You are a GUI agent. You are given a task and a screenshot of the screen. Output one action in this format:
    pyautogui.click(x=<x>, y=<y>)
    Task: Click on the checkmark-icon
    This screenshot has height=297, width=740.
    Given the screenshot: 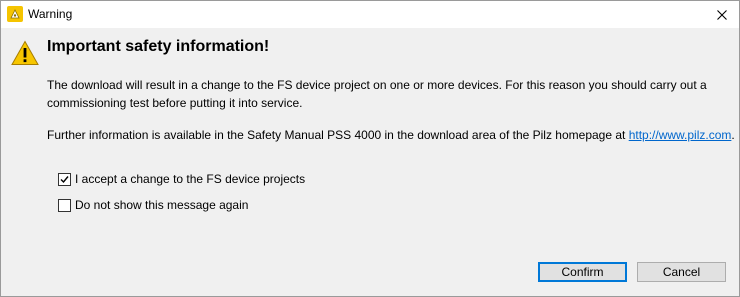 What is the action you would take?
    pyautogui.click(x=64, y=179)
    